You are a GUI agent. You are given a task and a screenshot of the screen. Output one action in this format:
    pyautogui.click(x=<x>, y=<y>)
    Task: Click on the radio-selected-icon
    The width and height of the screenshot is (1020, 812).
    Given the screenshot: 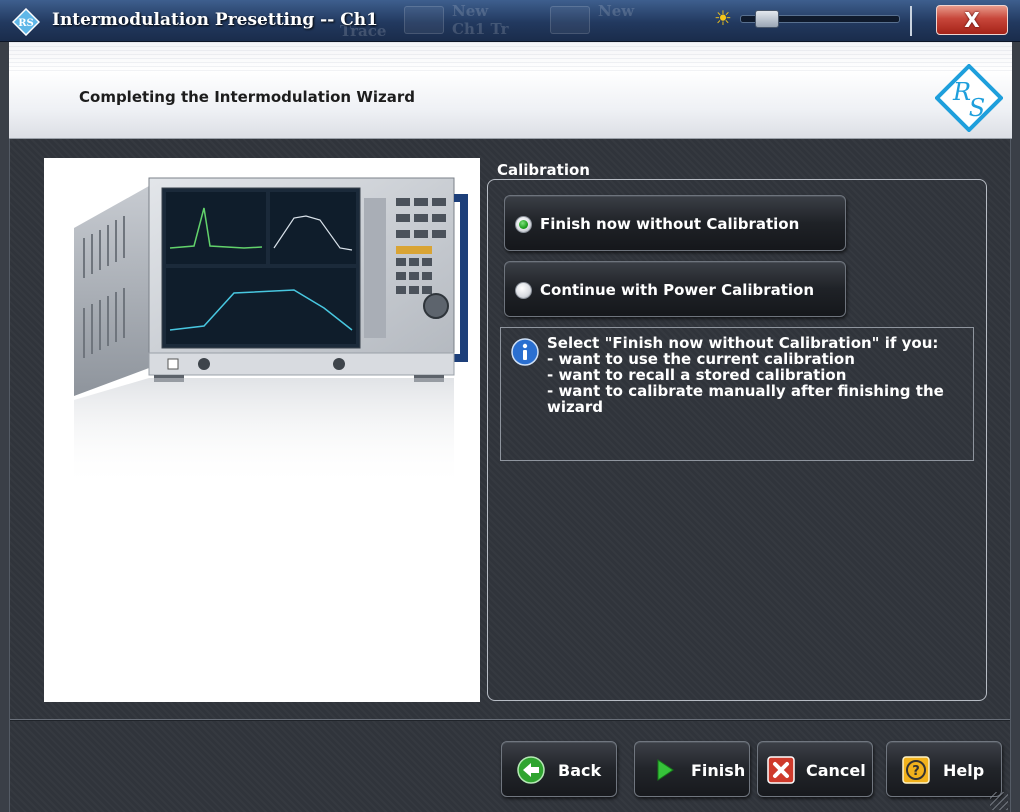 What is the action you would take?
    pyautogui.click(x=523, y=224)
    